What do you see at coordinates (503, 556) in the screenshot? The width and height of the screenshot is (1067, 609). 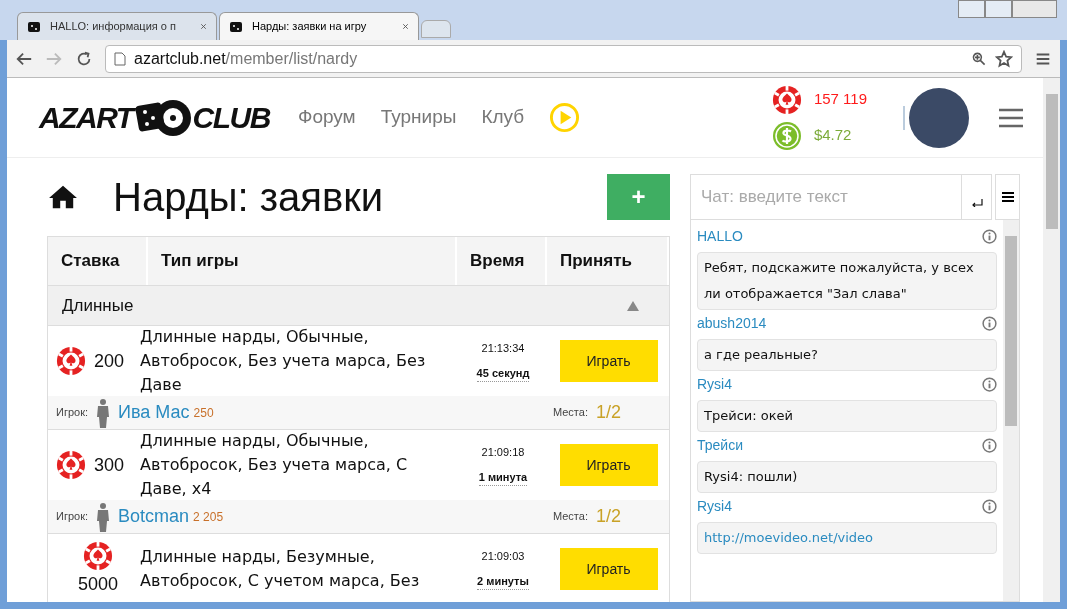 I see `request-time: 21:09:03` at bounding box center [503, 556].